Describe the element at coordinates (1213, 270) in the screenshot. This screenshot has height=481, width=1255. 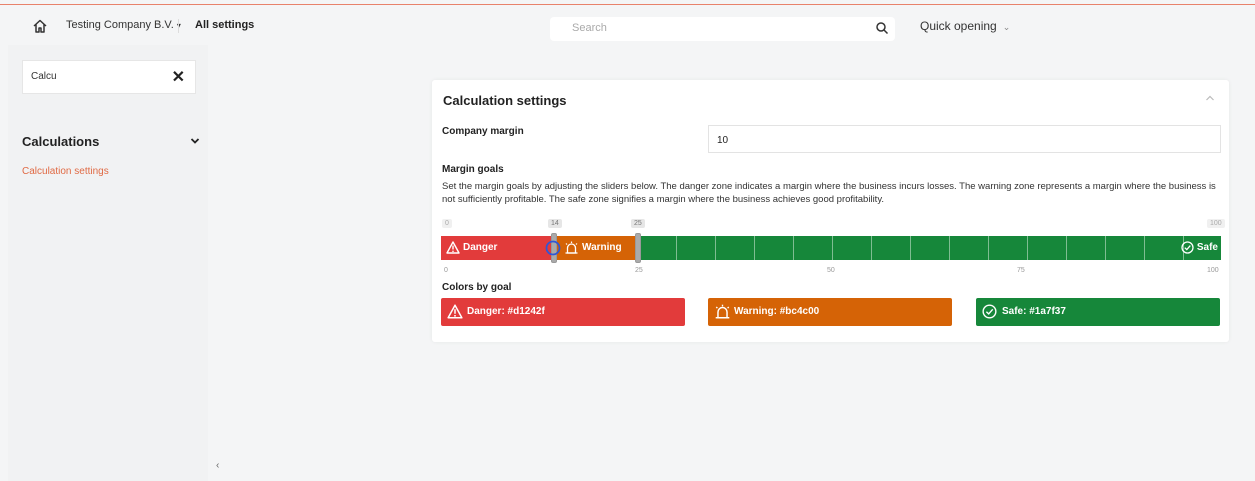
I see `scale-label-100: 100` at that location.